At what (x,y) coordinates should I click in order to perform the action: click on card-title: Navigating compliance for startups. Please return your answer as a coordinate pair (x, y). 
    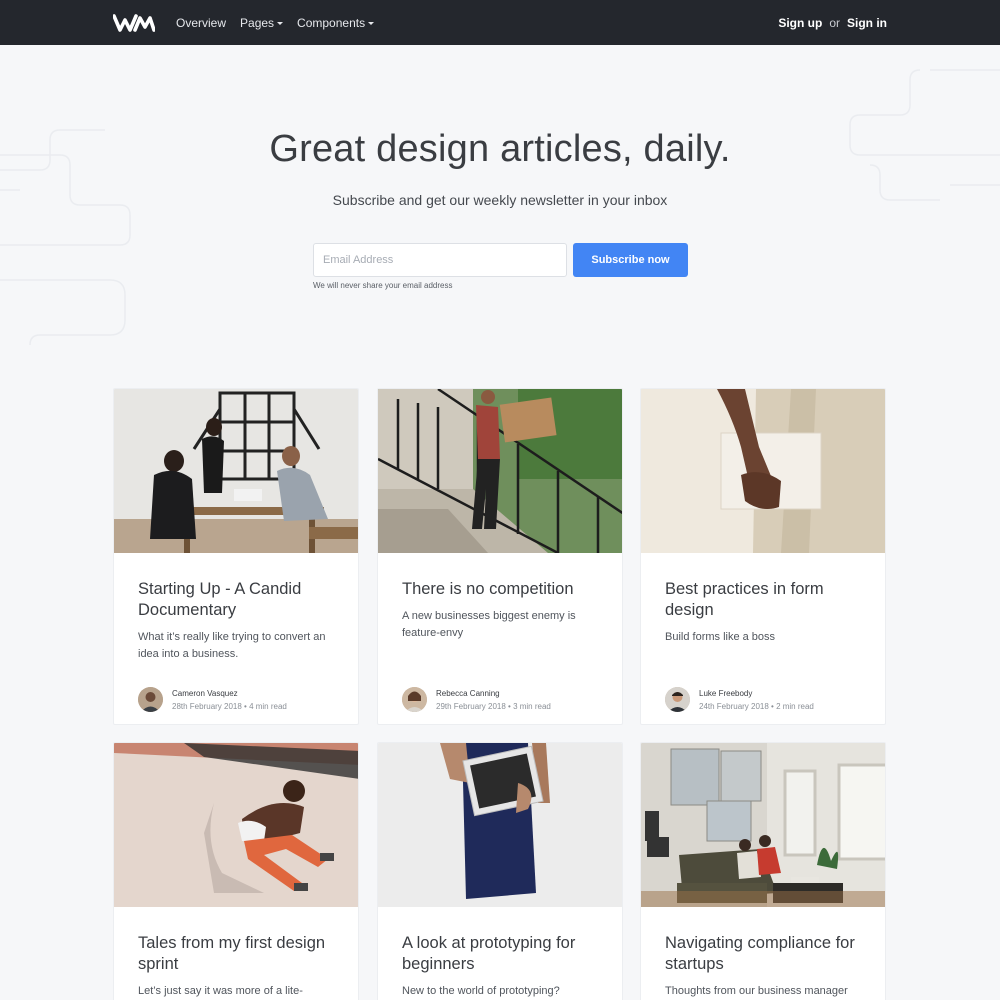
    Looking at the image, I should click on (760, 953).